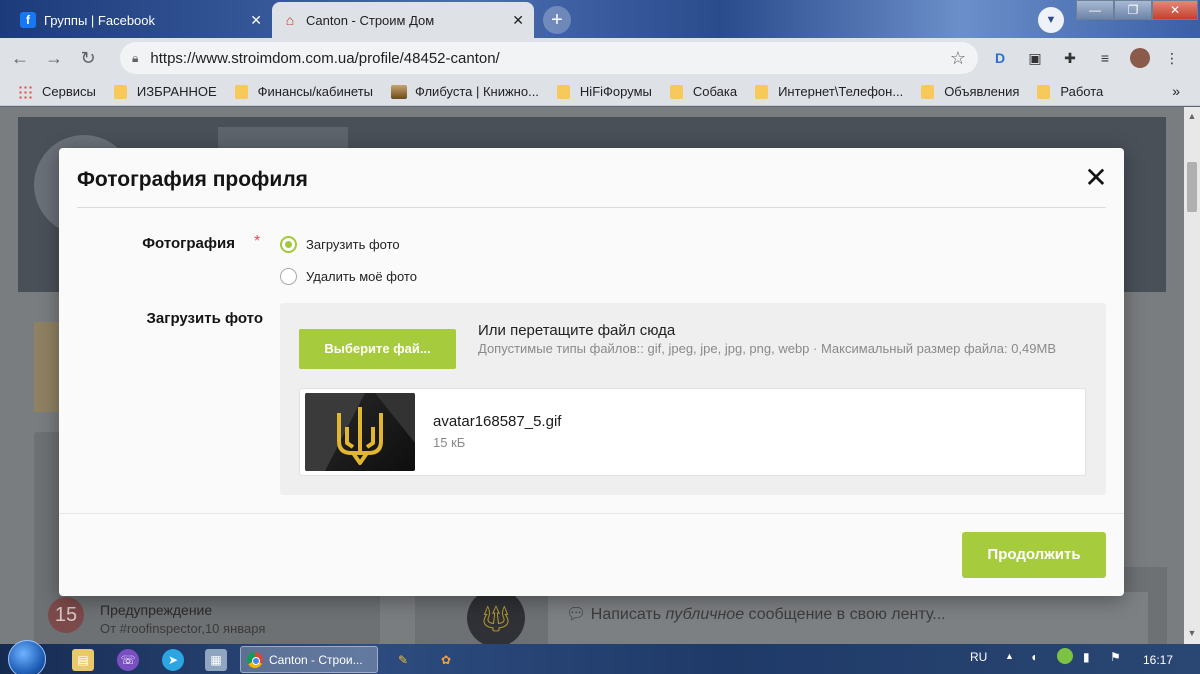 The width and height of the screenshot is (1200, 674). What do you see at coordinates (1105, 58) in the screenshot?
I see `media-queue-icon: ≡` at bounding box center [1105, 58].